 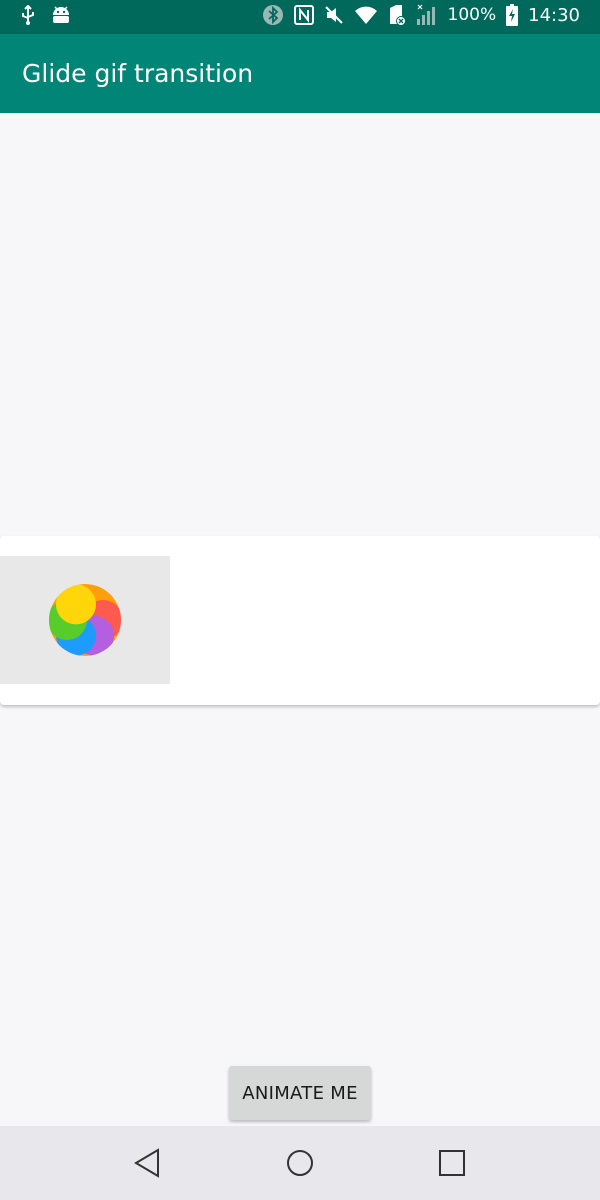 What do you see at coordinates (76, 604) in the screenshot?
I see `pinwheel-petal` at bounding box center [76, 604].